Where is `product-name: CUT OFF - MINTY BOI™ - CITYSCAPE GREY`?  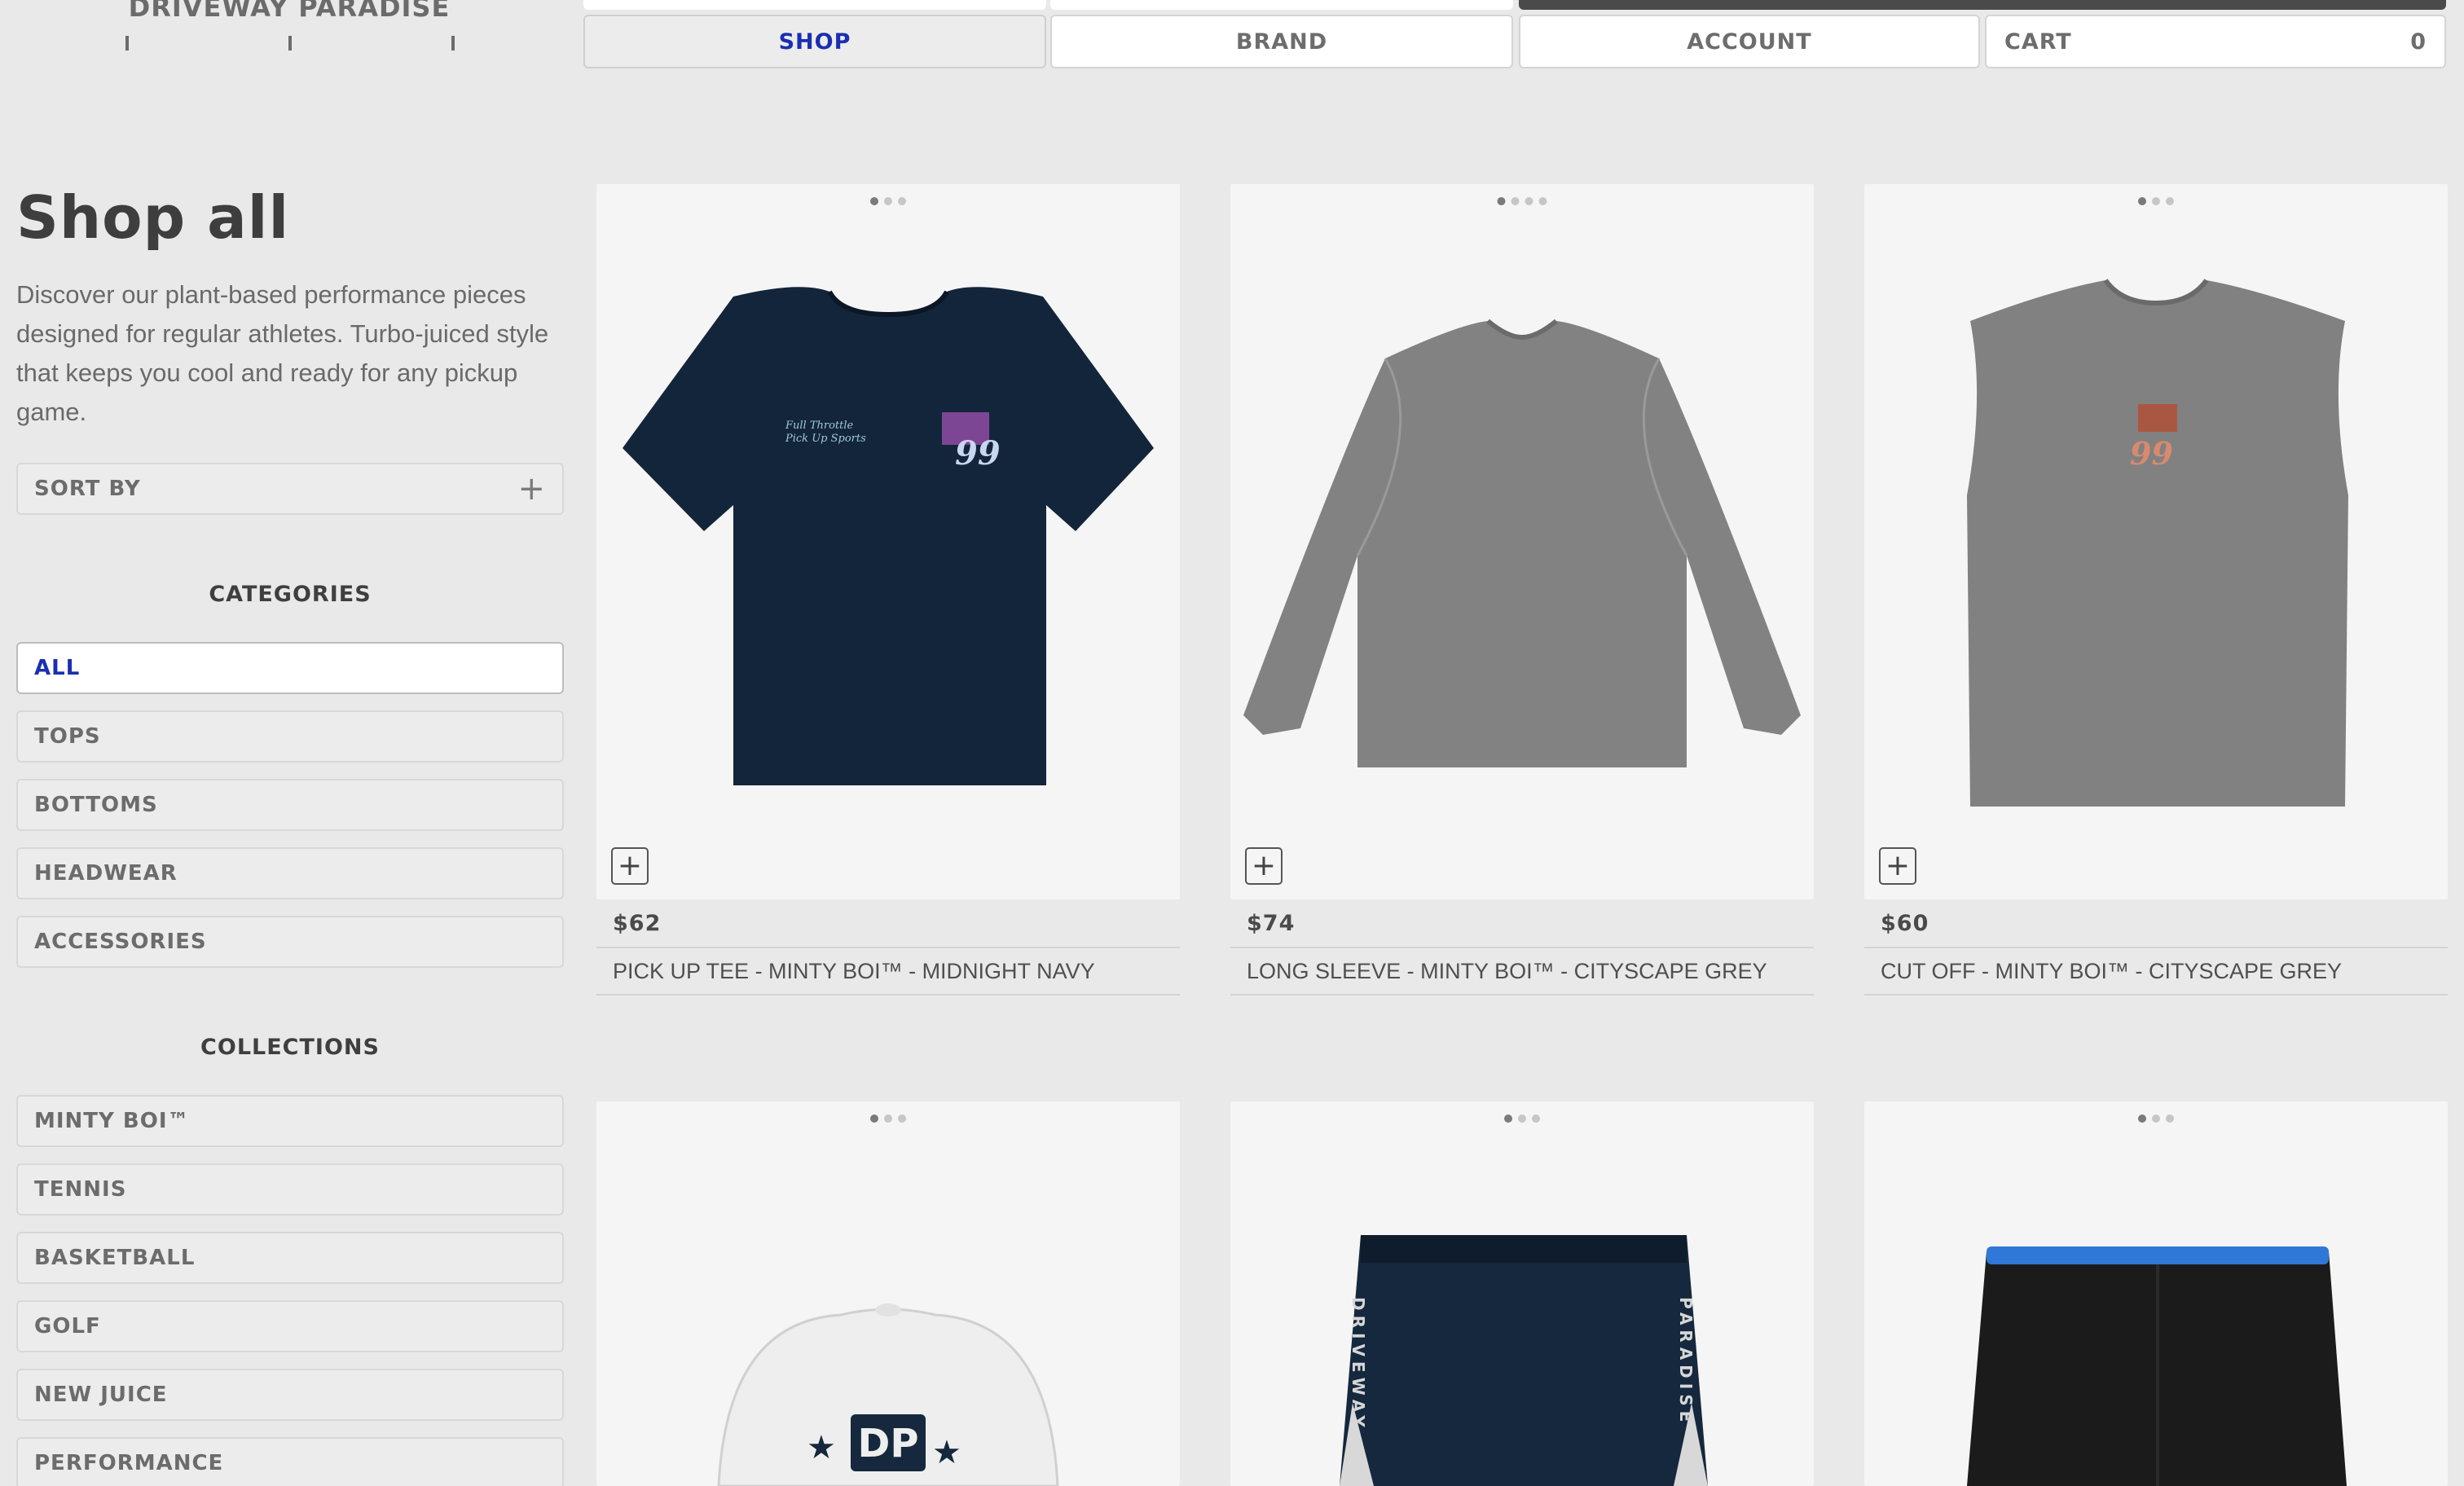 product-name: CUT OFF - MINTY BOI™ - CITYSCAPE GREY is located at coordinates (2156, 972).